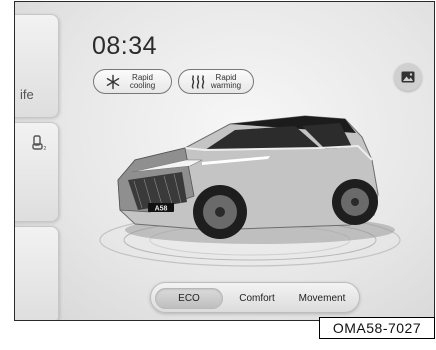 The image size is (436, 350). Describe the element at coordinates (125, 46) in the screenshot. I see `clock: 08:34` at that location.